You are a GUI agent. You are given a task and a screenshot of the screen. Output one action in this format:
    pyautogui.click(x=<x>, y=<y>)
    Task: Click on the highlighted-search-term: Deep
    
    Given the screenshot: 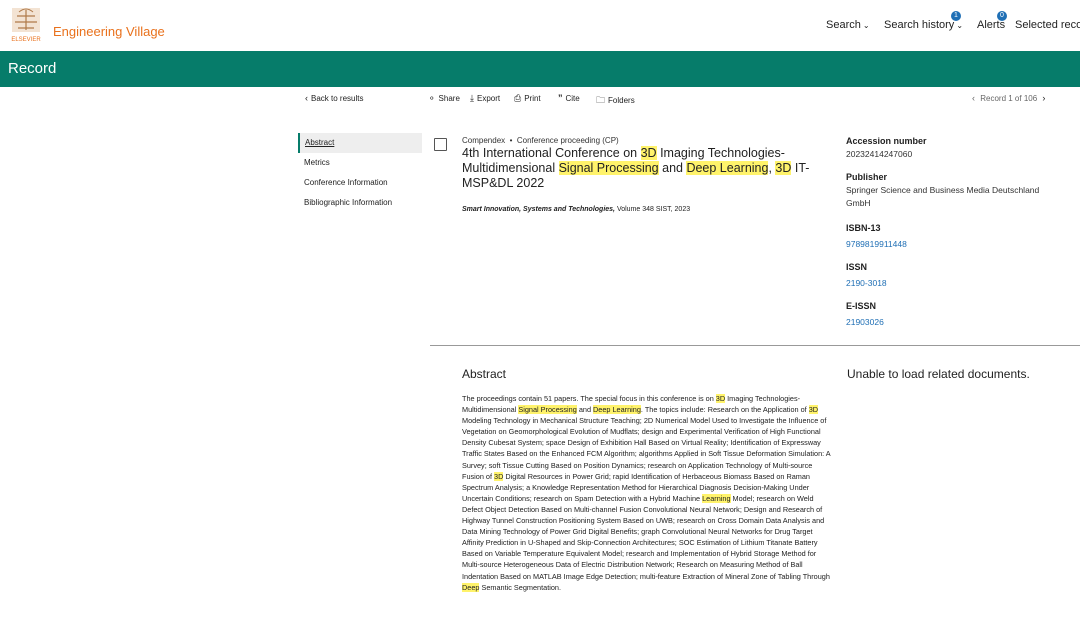 What is the action you would take?
    pyautogui.click(x=471, y=587)
    